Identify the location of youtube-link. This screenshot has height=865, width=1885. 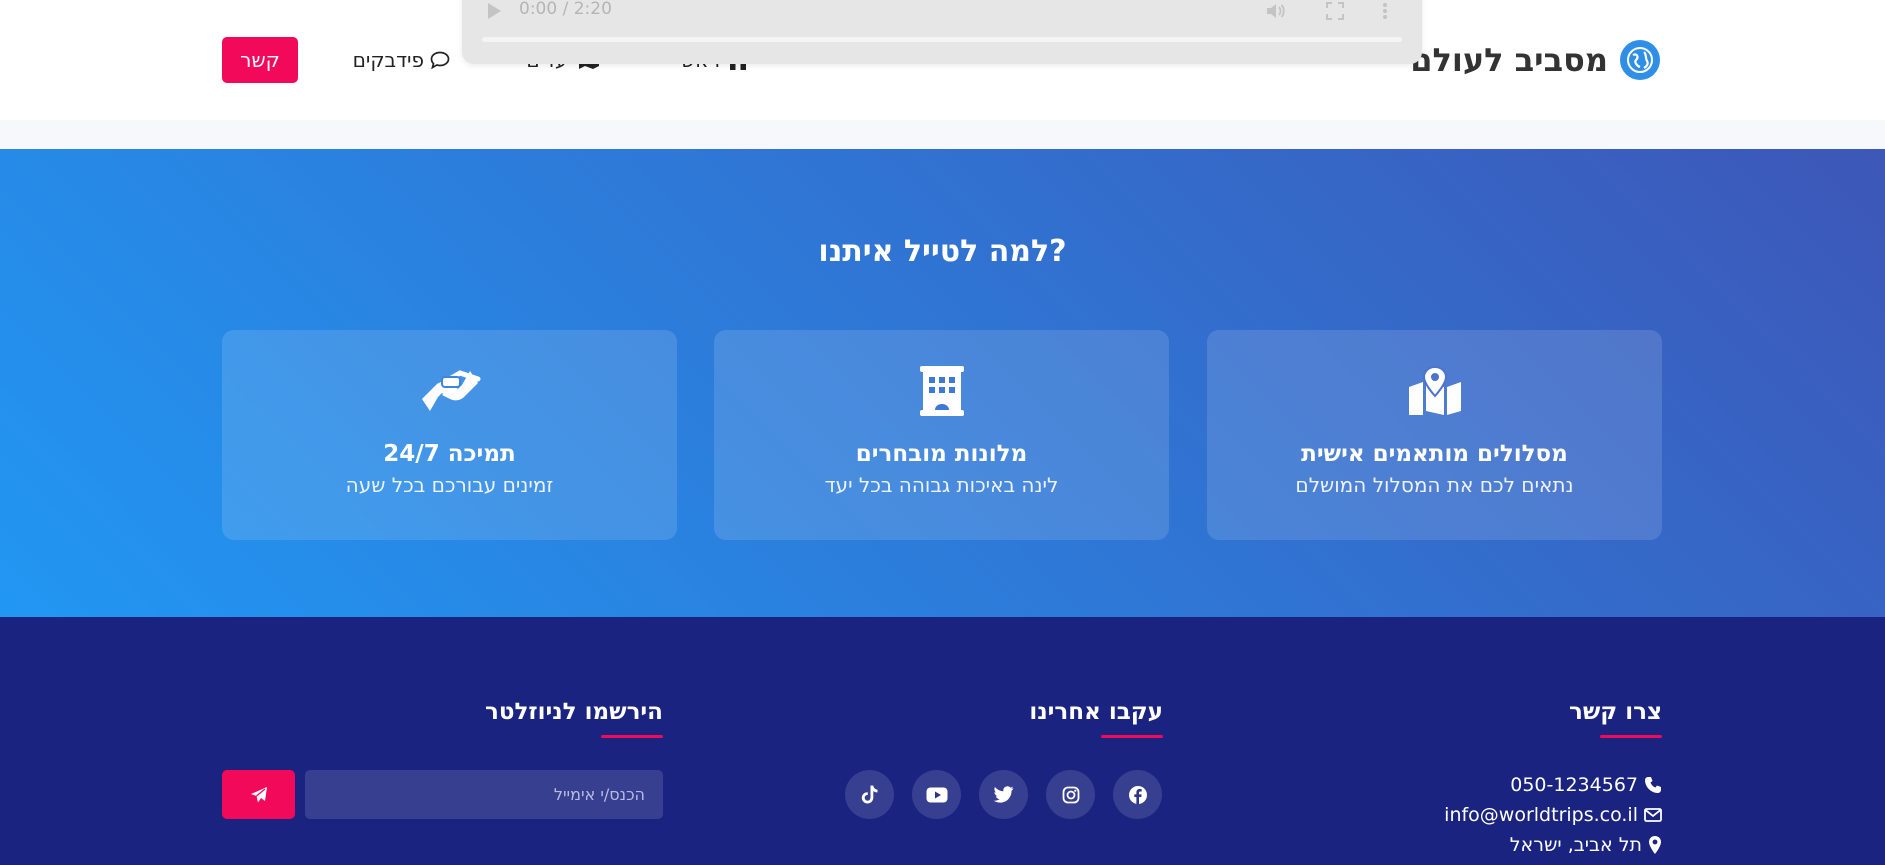
(936, 794).